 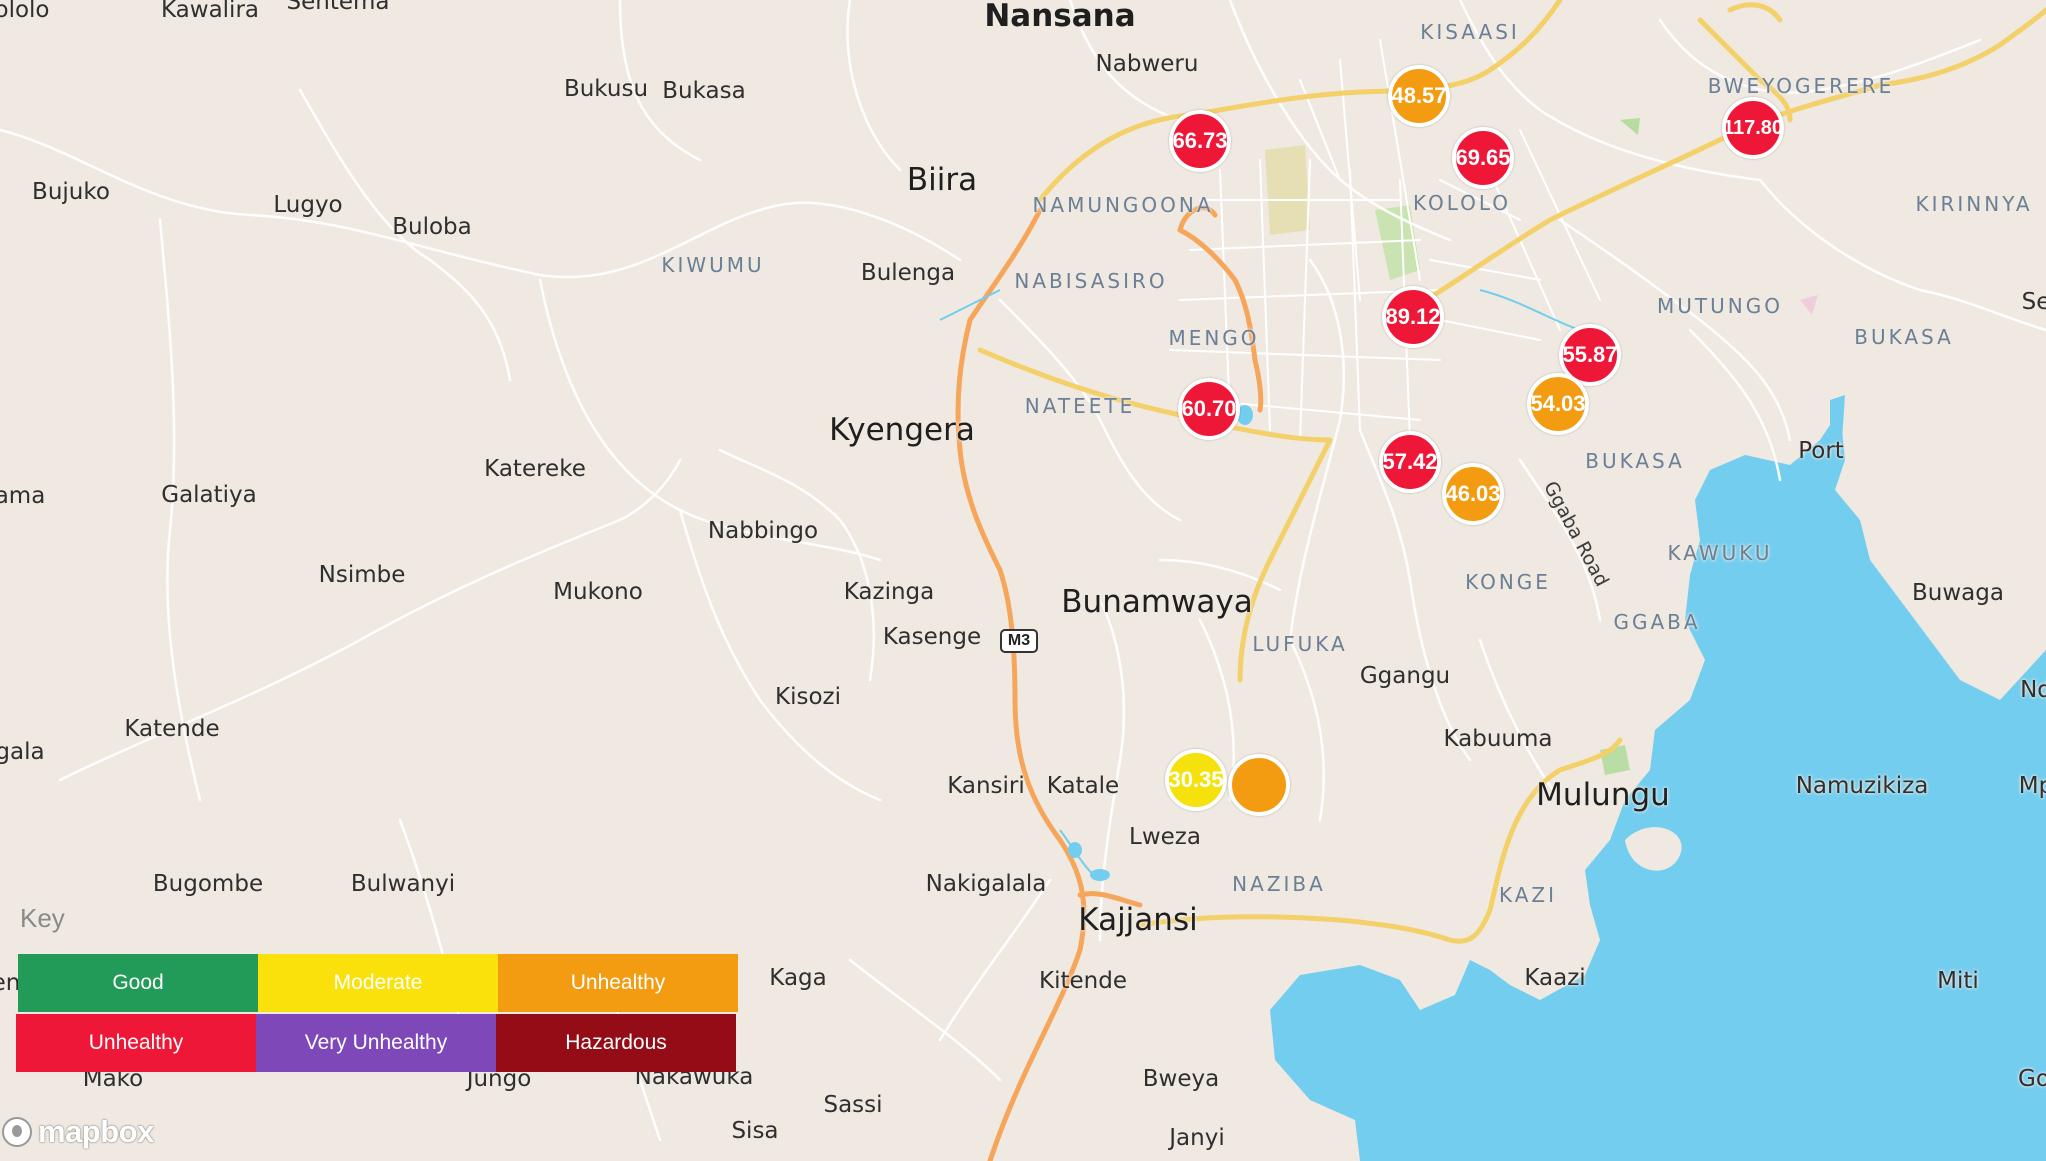 I want to click on place-label: Kyengera, so click(x=902, y=430).